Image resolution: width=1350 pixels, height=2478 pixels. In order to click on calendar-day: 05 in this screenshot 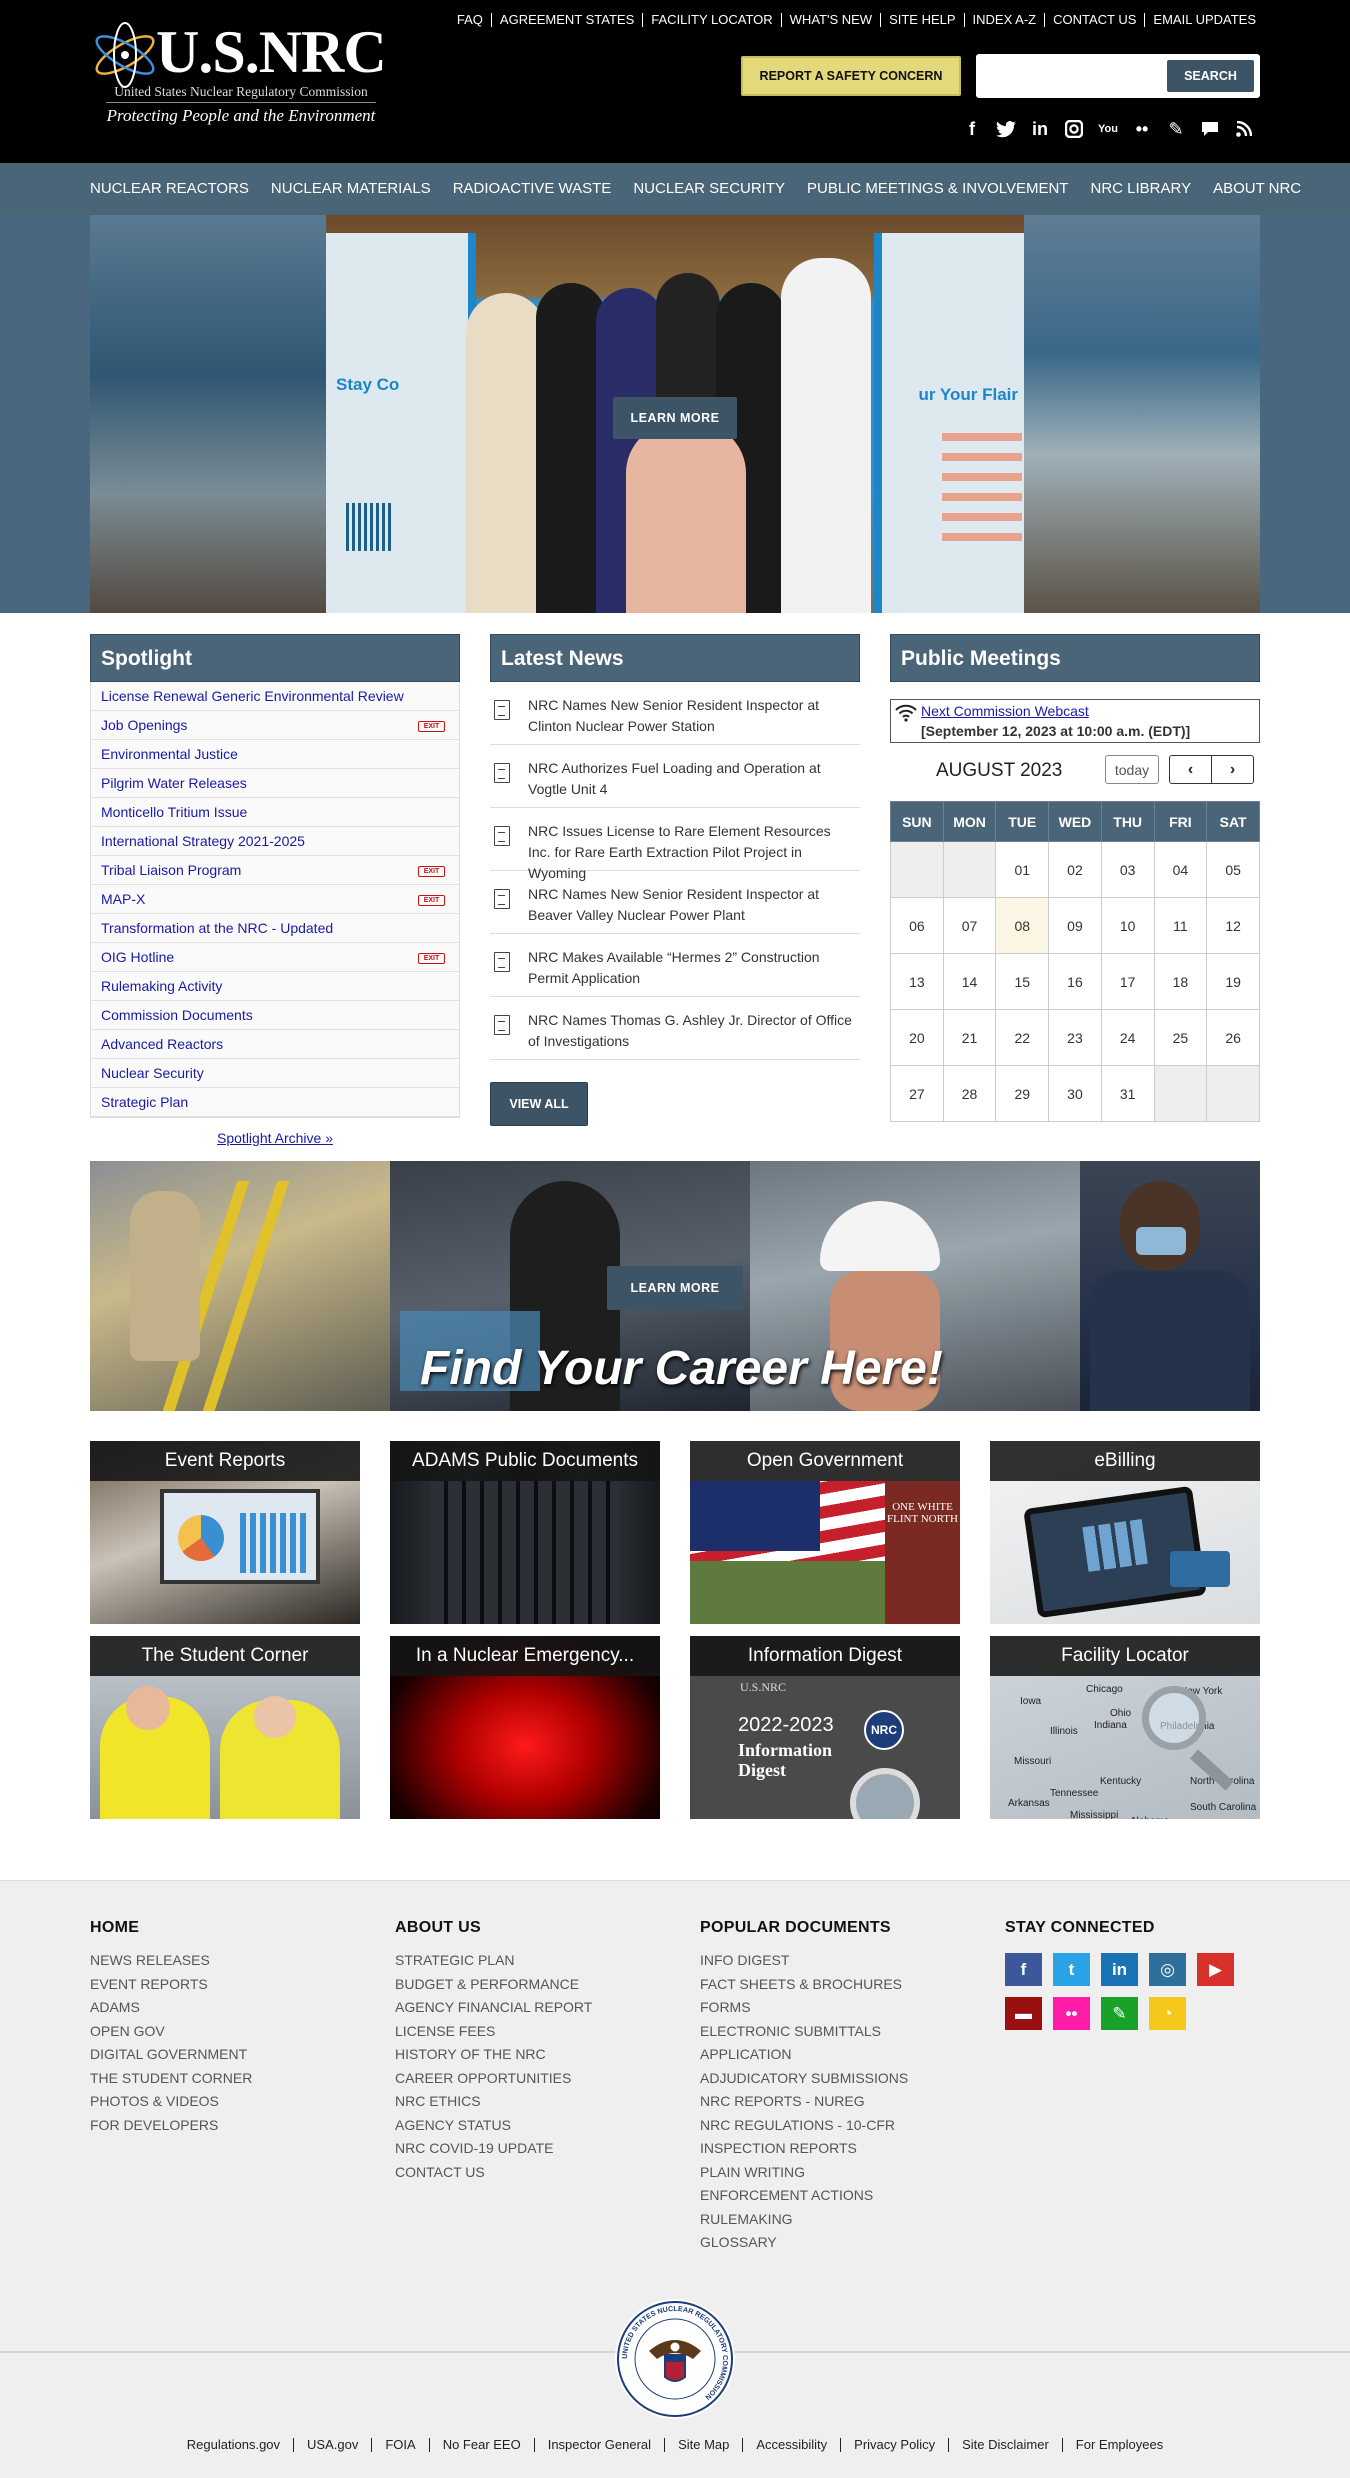, I will do `click(1233, 869)`.